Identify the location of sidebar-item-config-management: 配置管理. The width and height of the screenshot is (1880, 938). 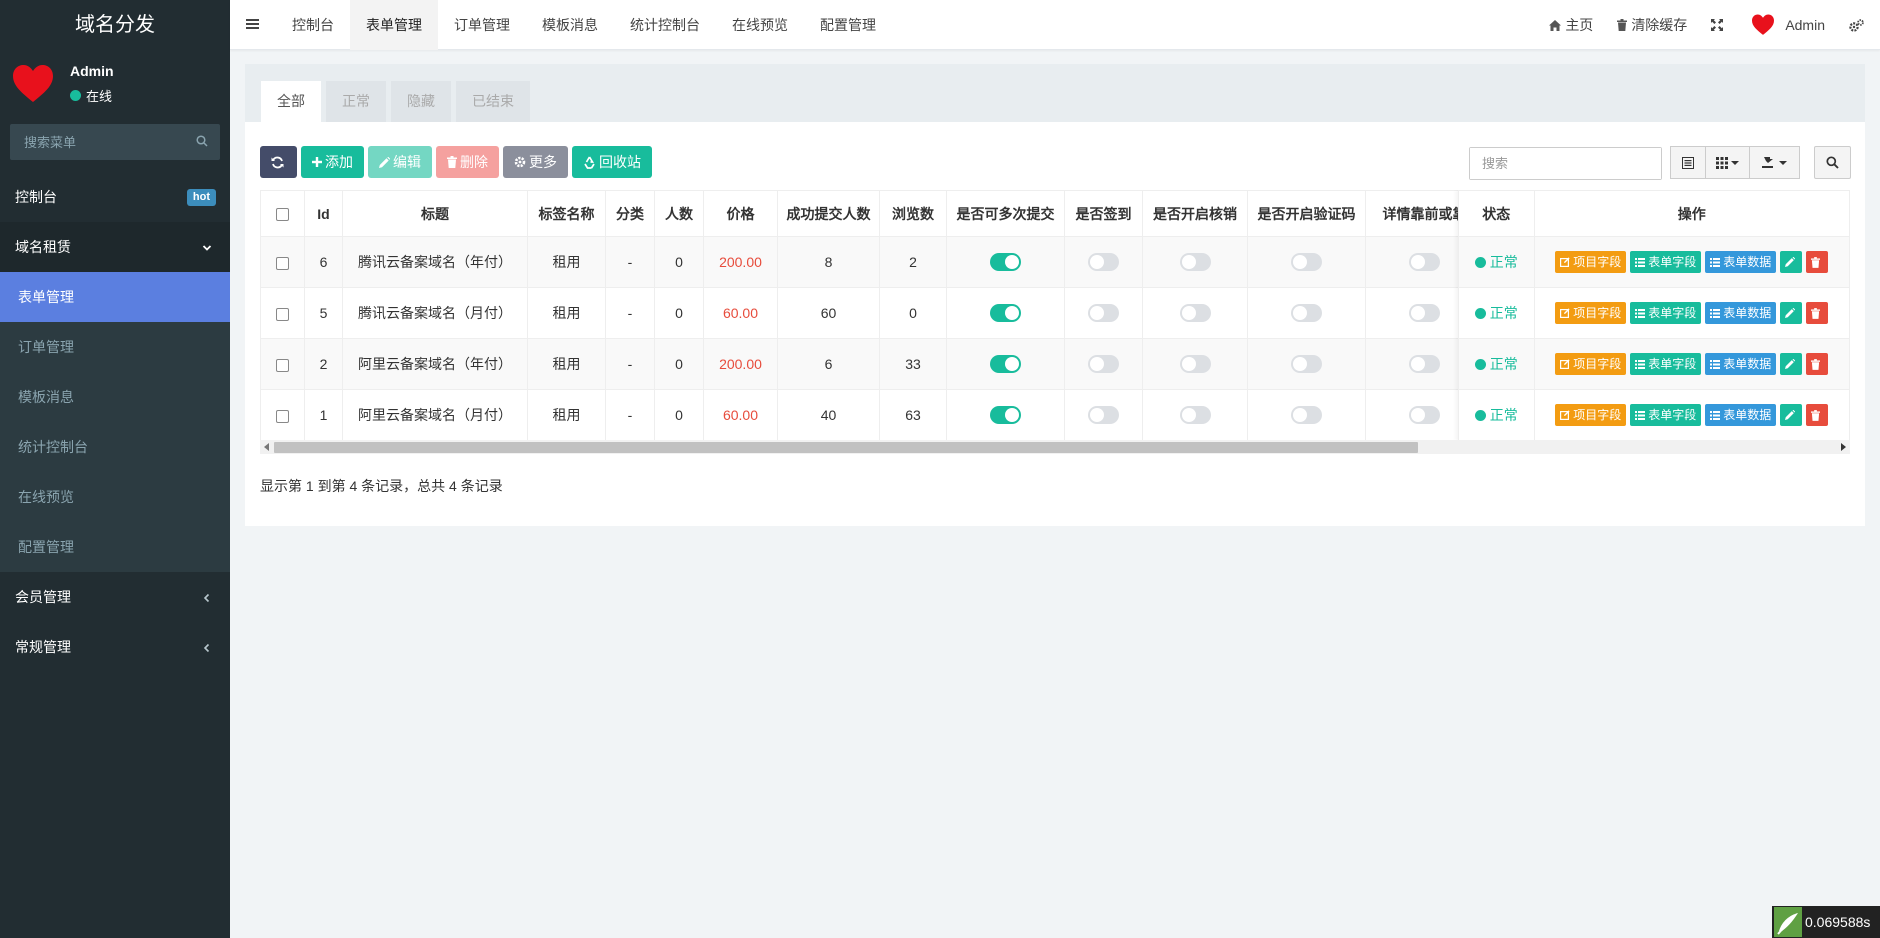
(115, 547).